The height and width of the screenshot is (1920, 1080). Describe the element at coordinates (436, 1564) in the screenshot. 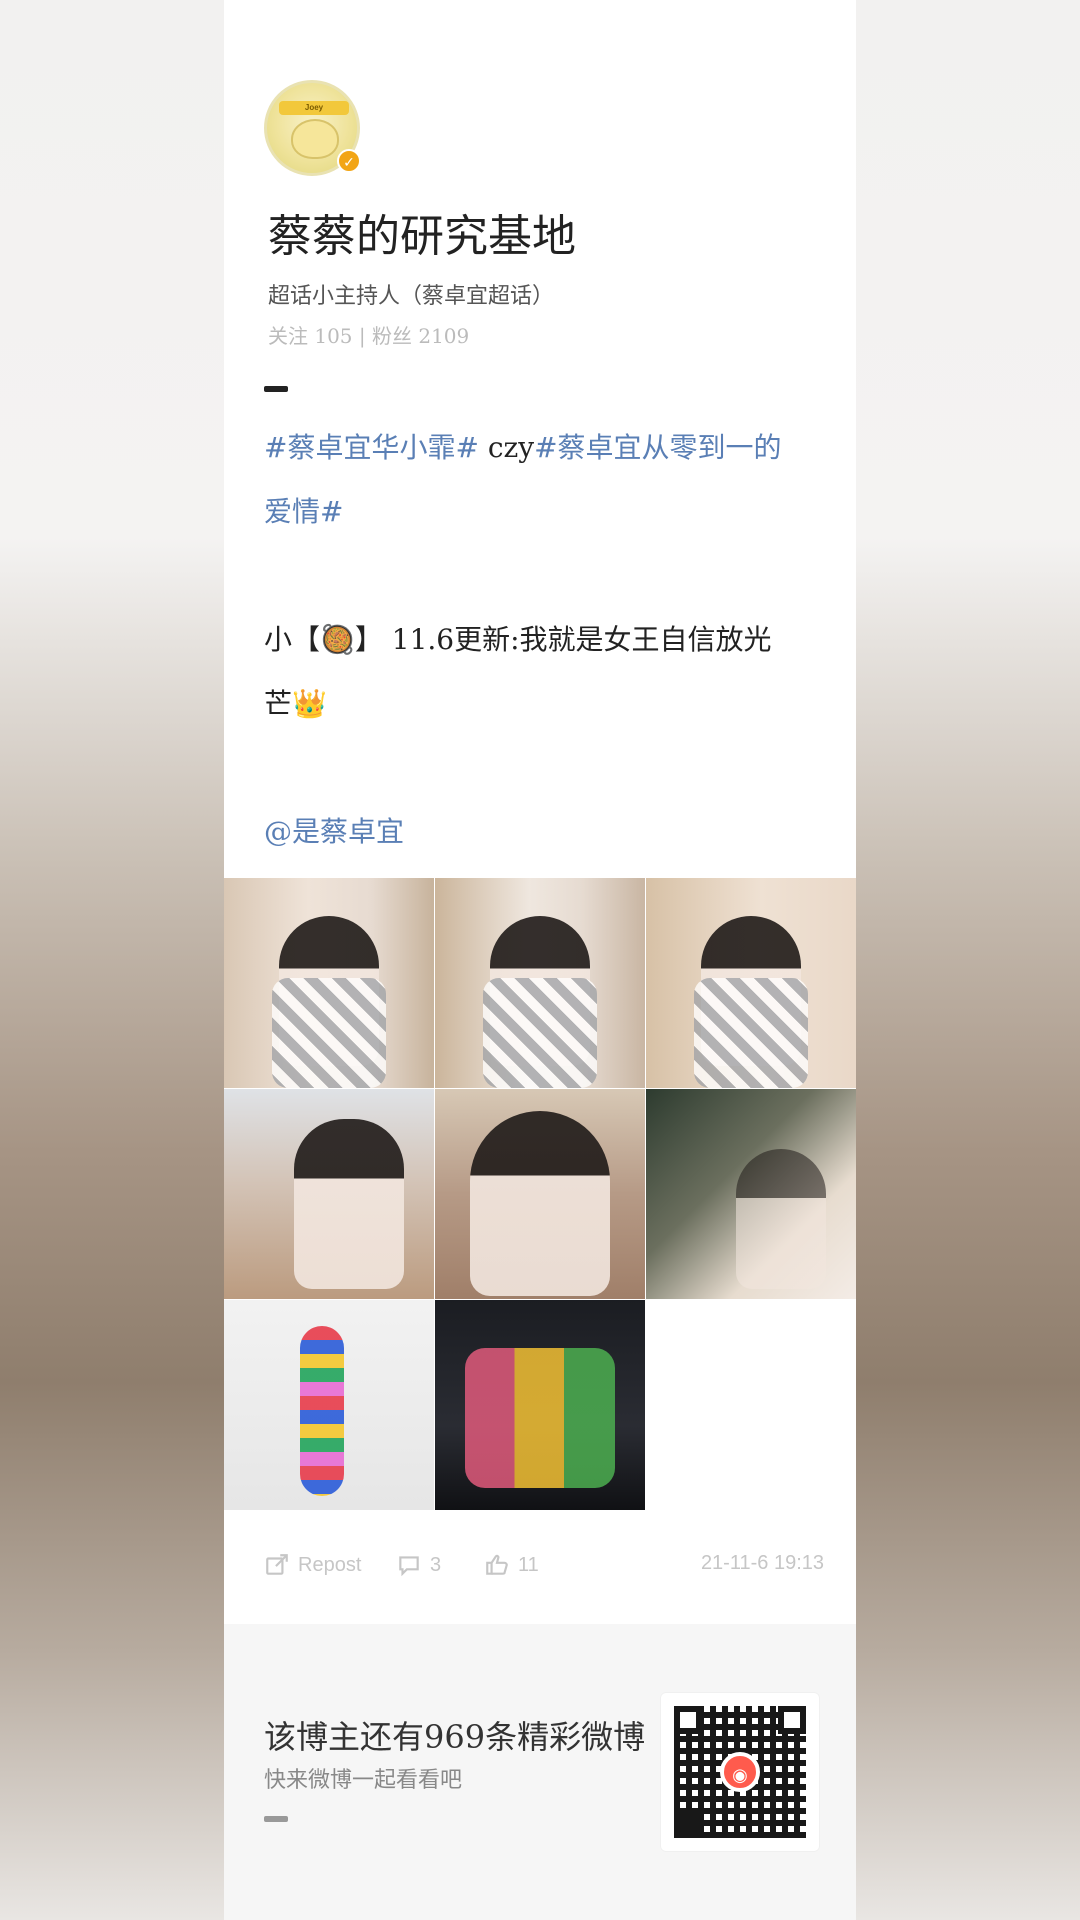

I see `comment-count: 3` at that location.